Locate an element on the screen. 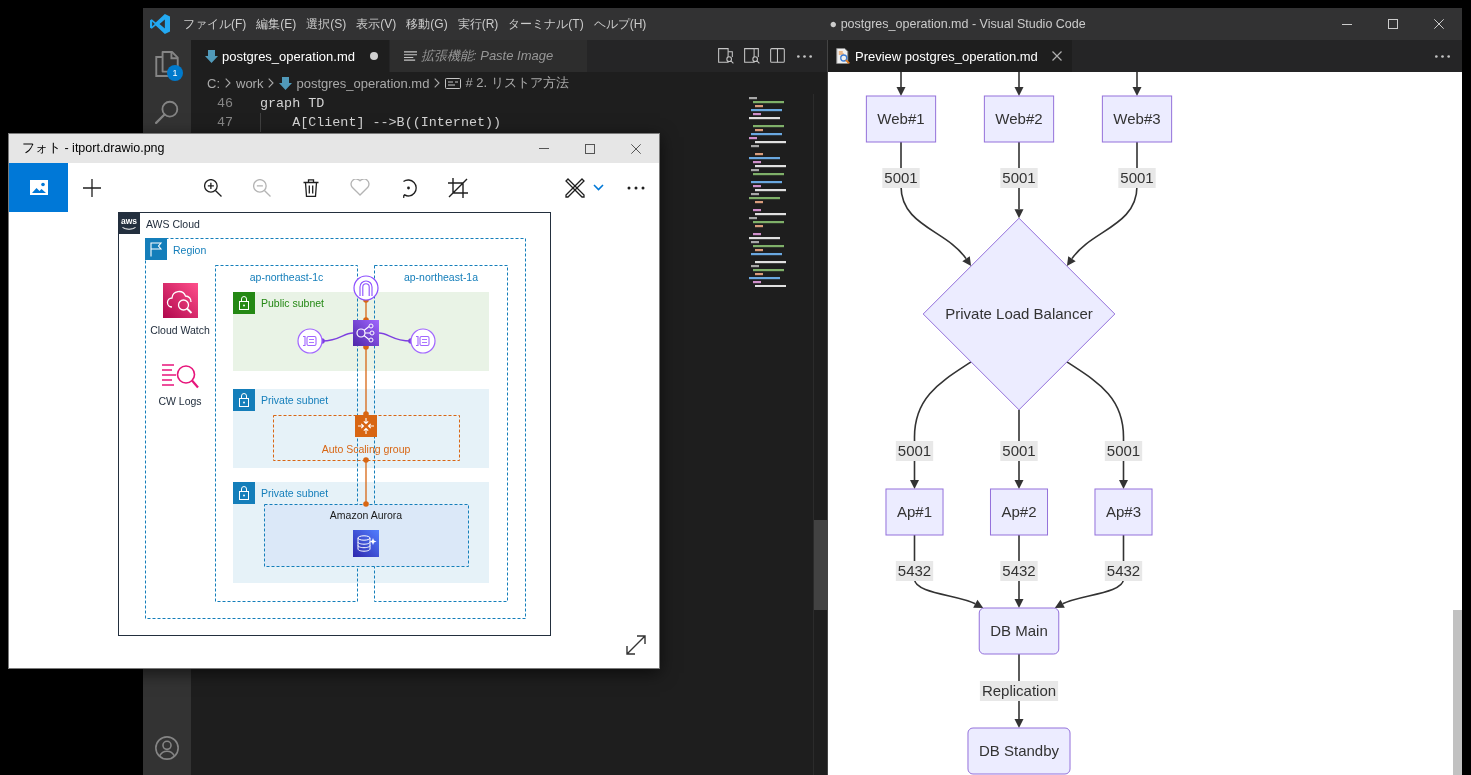 The width and height of the screenshot is (1471, 775). decision-node: Private Load Balancer is located at coordinates (1019, 314).